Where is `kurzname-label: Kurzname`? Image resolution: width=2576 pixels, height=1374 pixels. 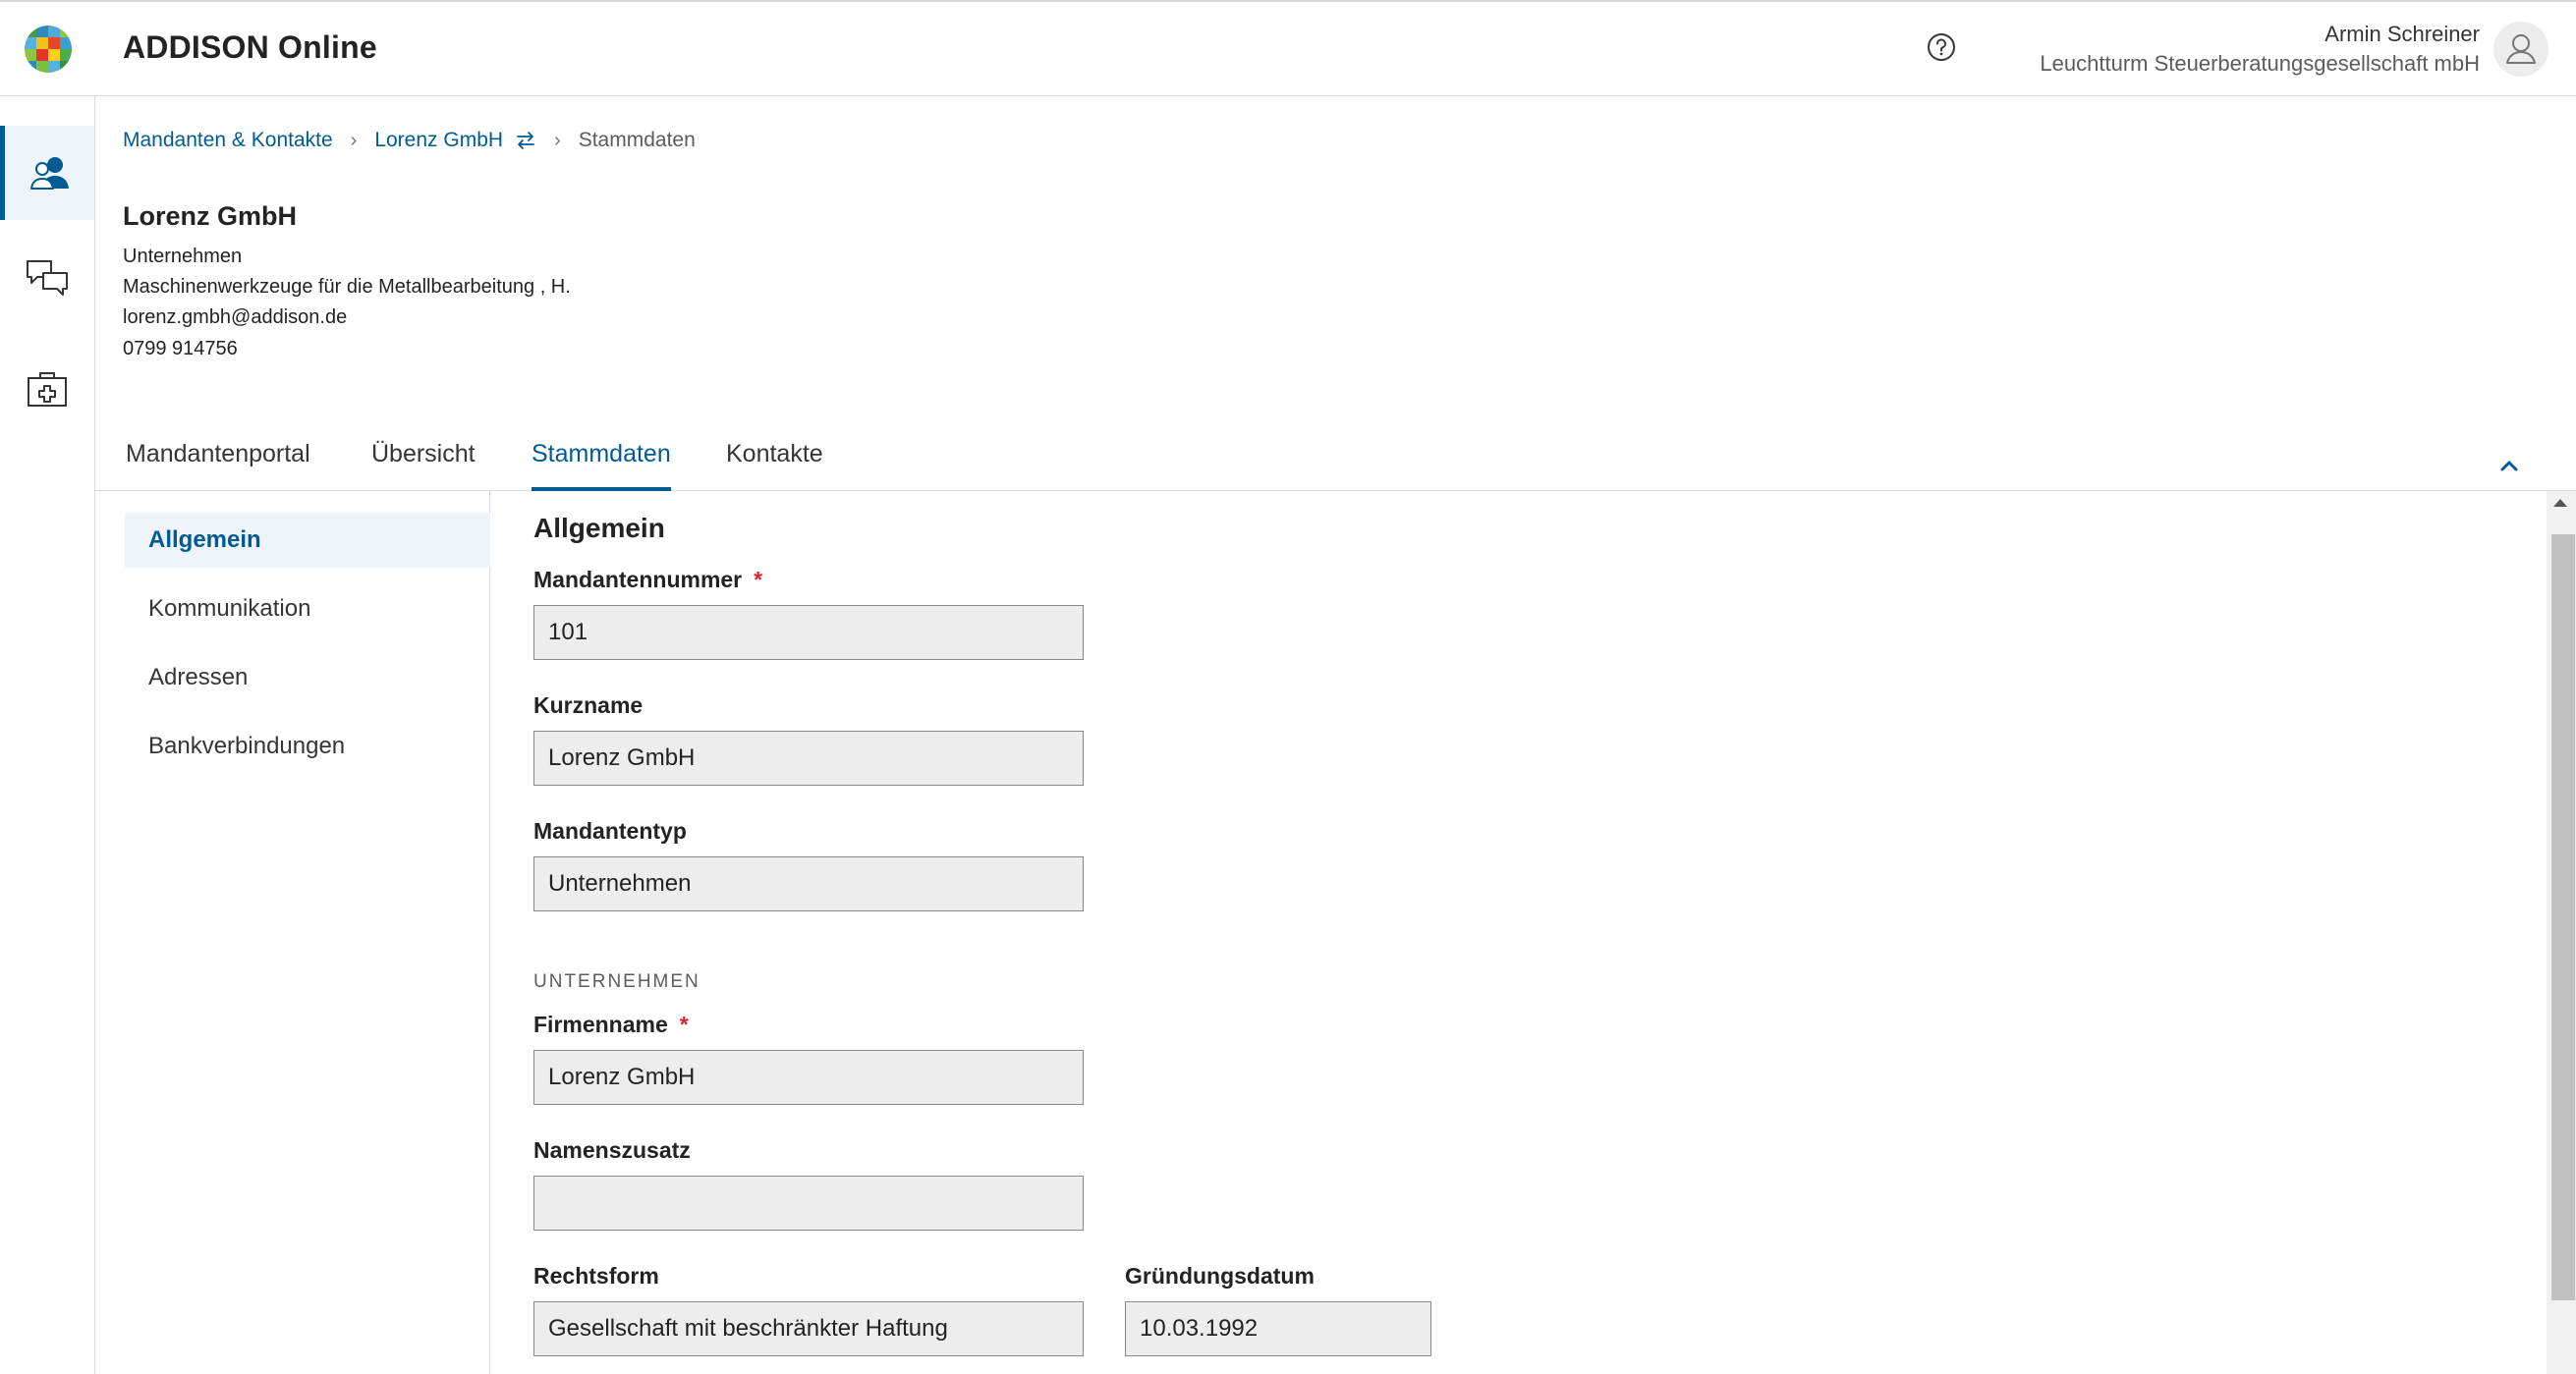 kurzname-label: Kurzname is located at coordinates (588, 705).